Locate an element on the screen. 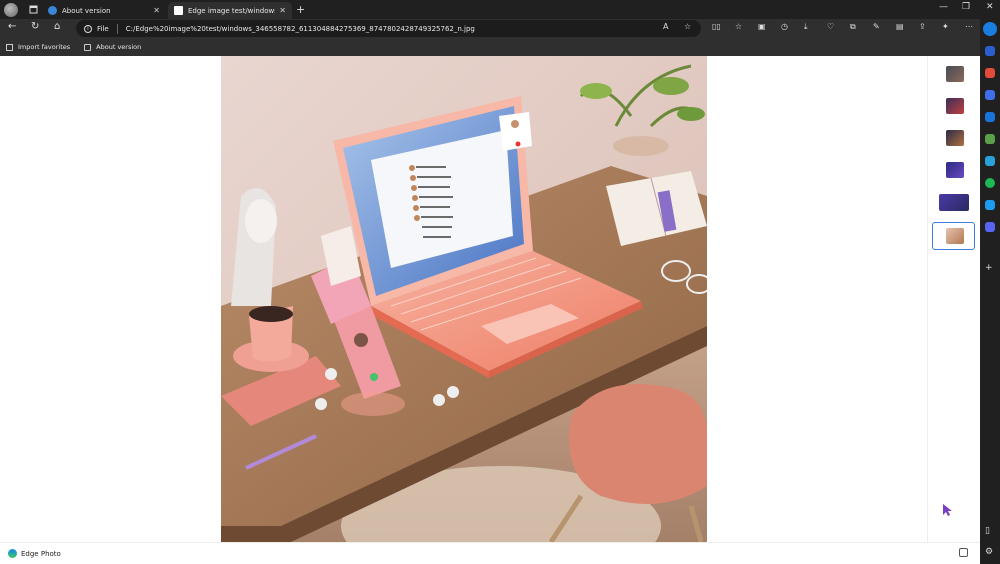 Image resolution: width=1000 pixels, height=564 pixels. app-name: Edge Photo is located at coordinates (41, 553).